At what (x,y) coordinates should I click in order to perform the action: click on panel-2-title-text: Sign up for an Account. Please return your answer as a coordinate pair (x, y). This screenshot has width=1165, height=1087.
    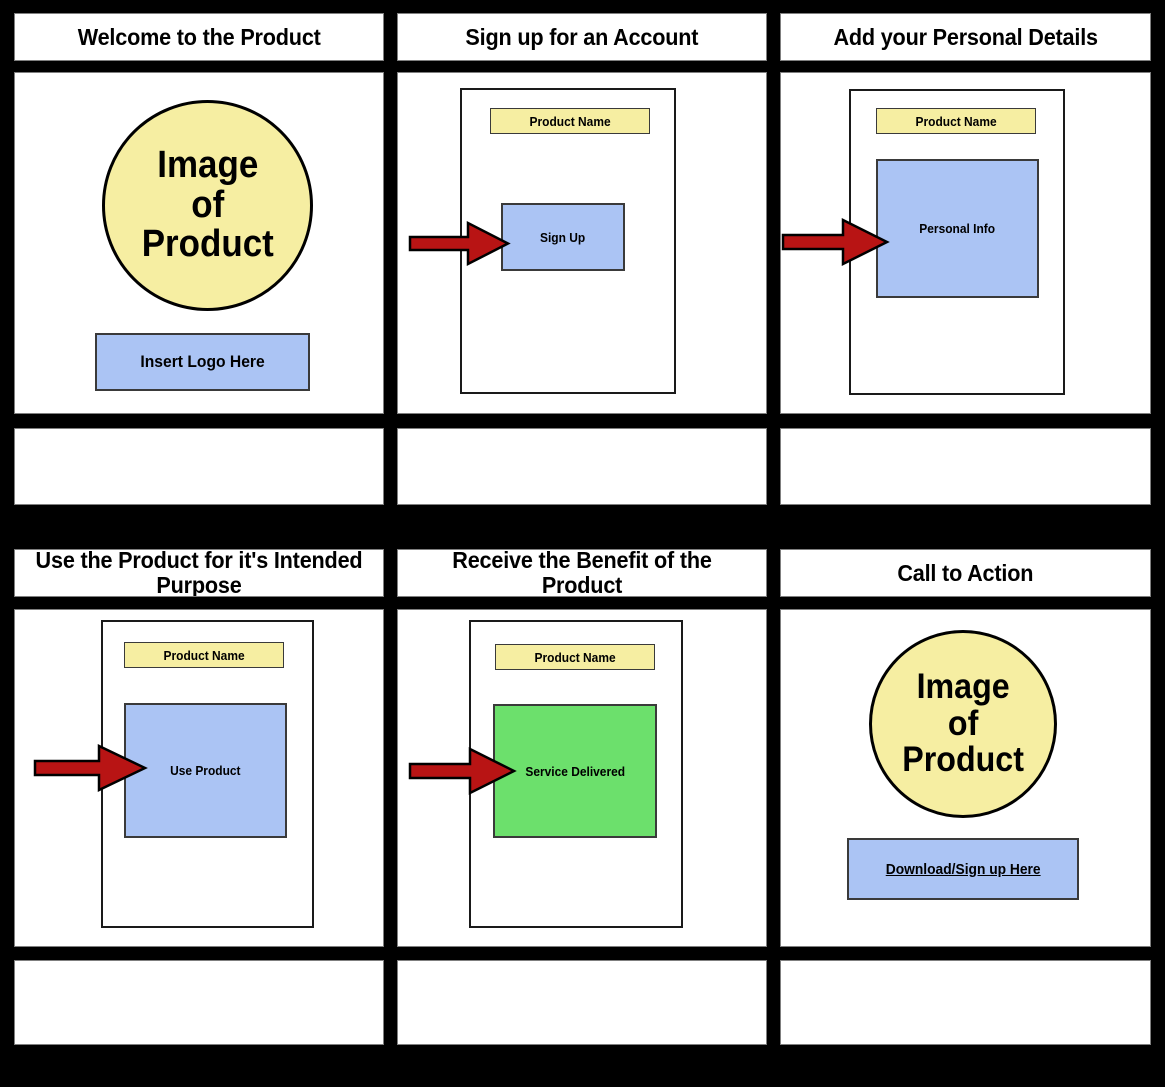
    Looking at the image, I should click on (582, 36).